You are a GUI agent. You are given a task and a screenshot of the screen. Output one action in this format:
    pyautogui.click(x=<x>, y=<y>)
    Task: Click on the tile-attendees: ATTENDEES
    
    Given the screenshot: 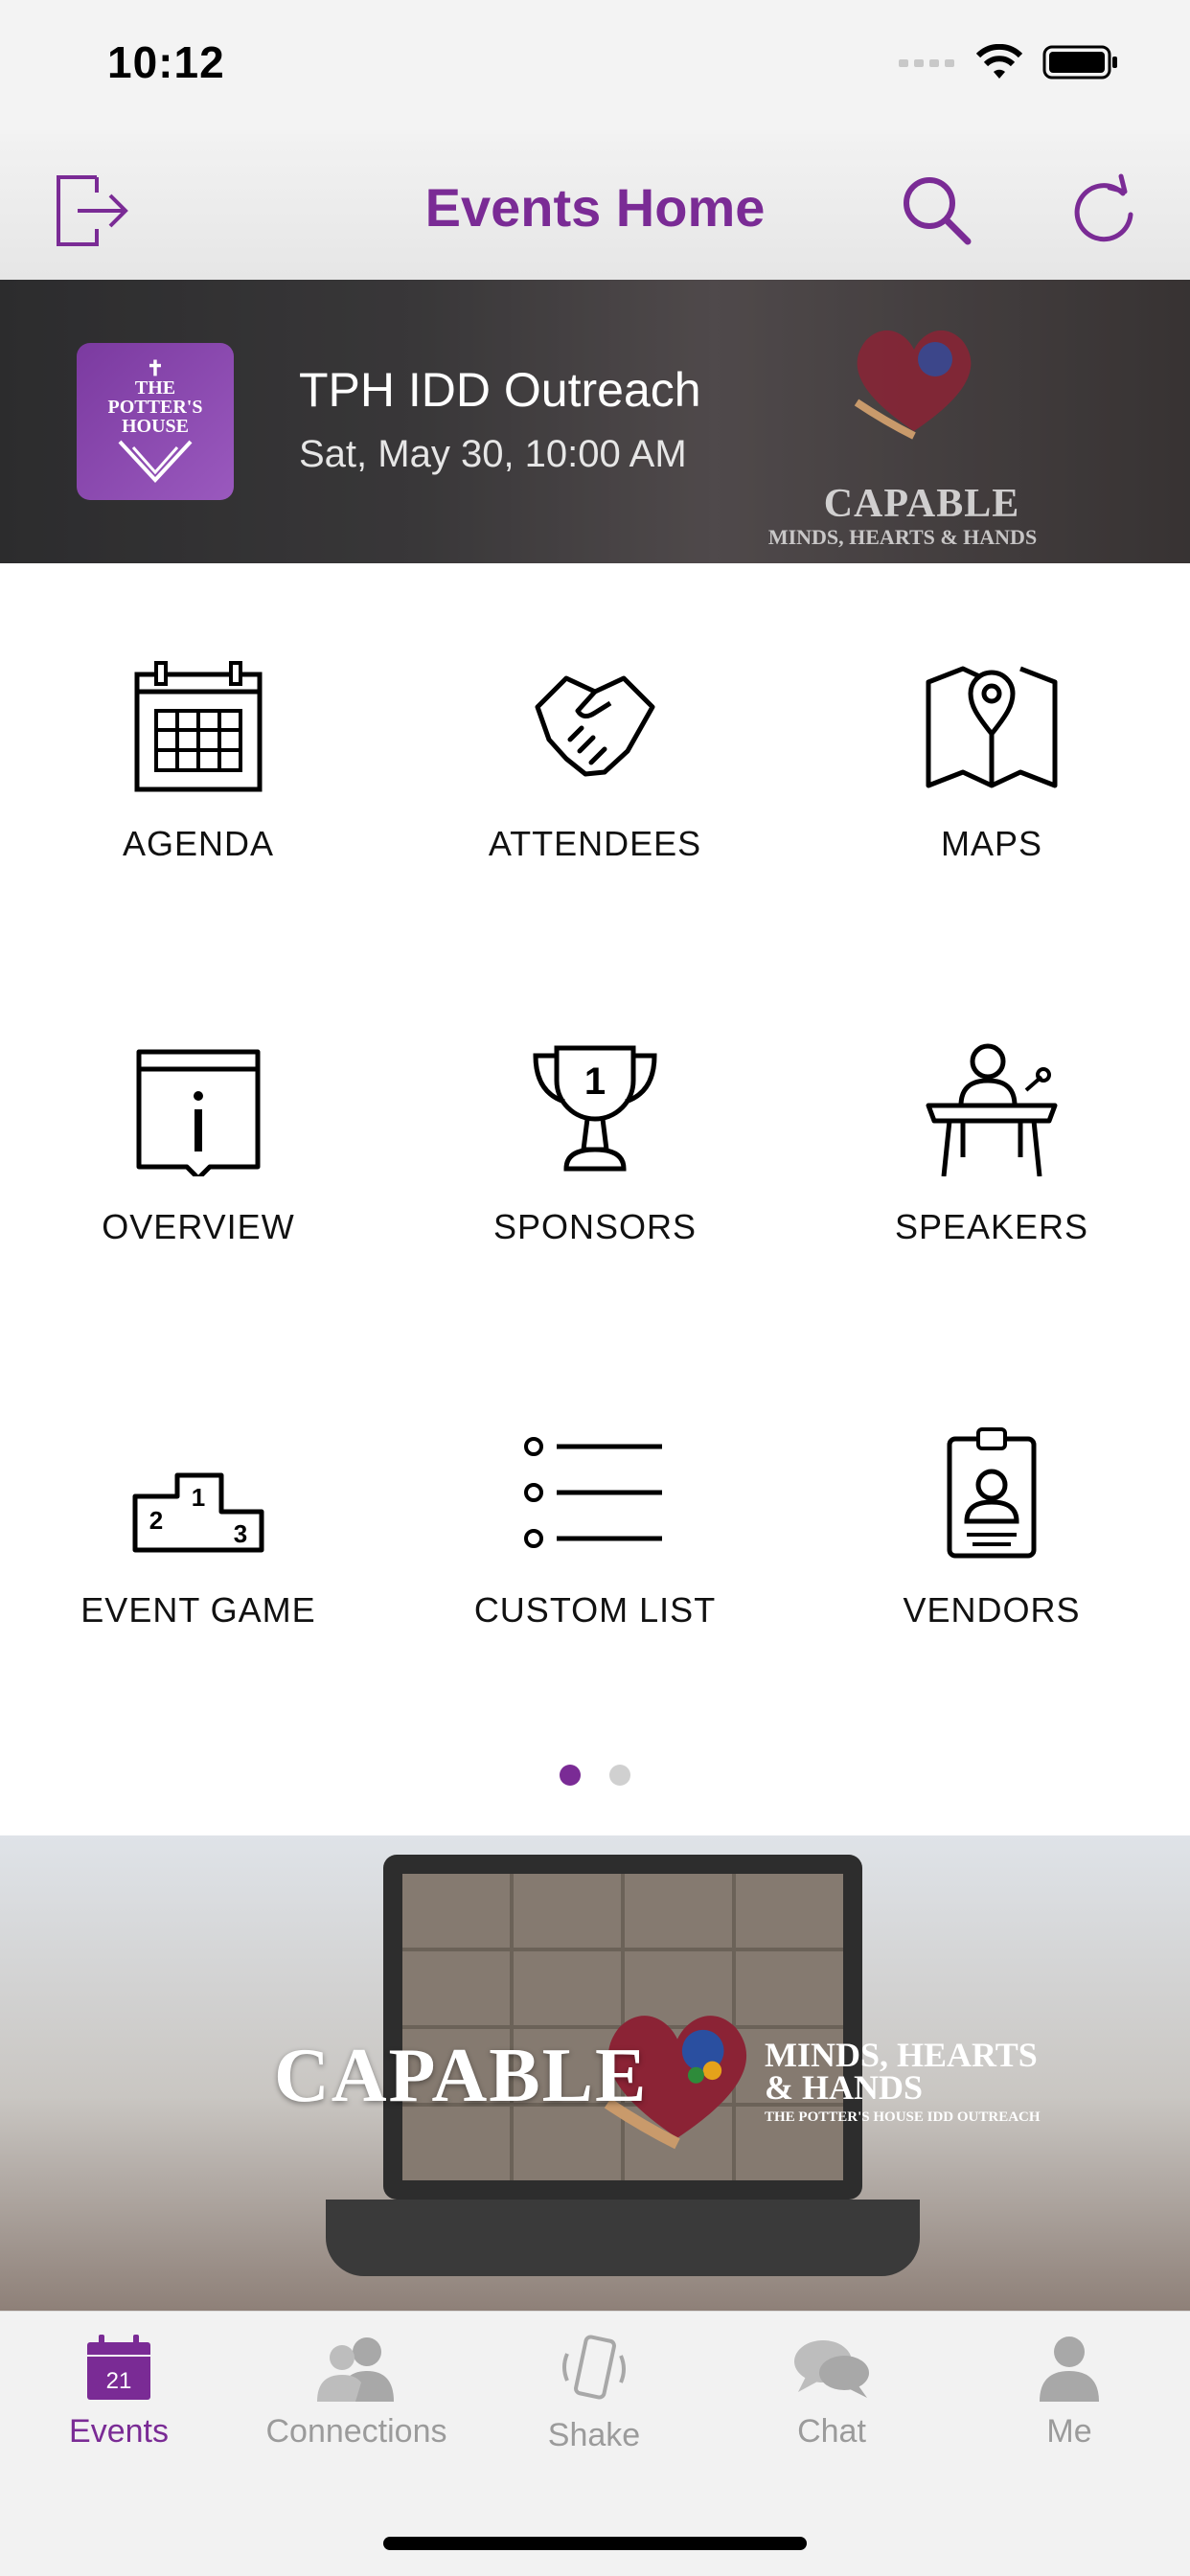 What is the action you would take?
    pyautogui.click(x=595, y=754)
    